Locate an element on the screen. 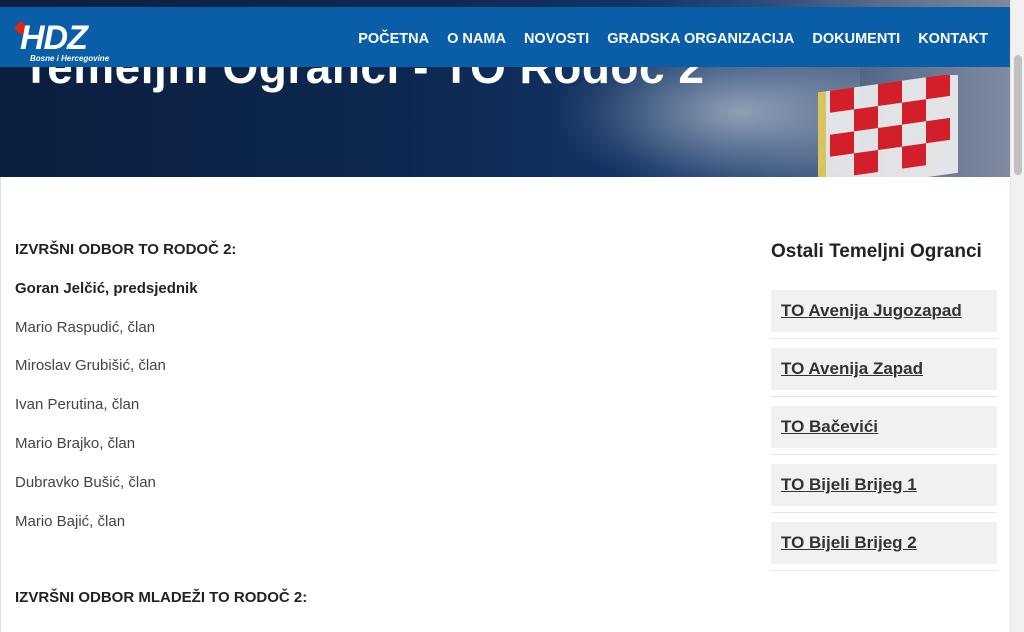  member-item: Miroslav Grubišić, član is located at coordinates (90, 366).